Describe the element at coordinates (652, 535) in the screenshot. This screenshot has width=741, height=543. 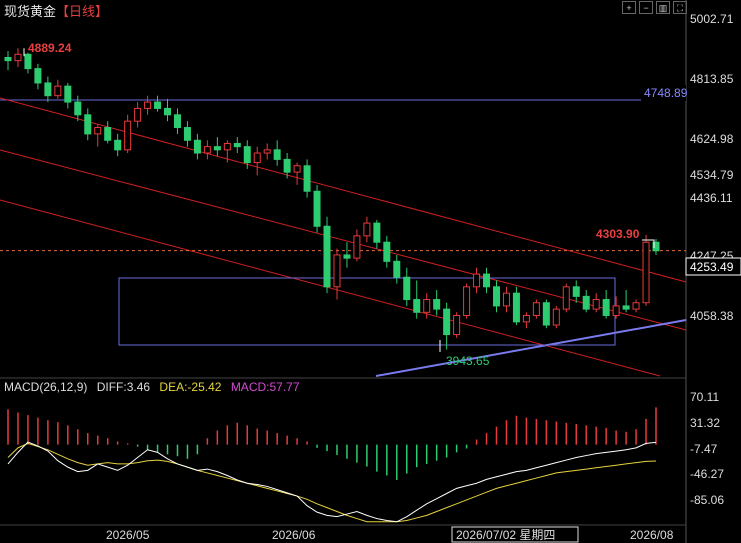
I see `x-tick-label: 2026/08` at that location.